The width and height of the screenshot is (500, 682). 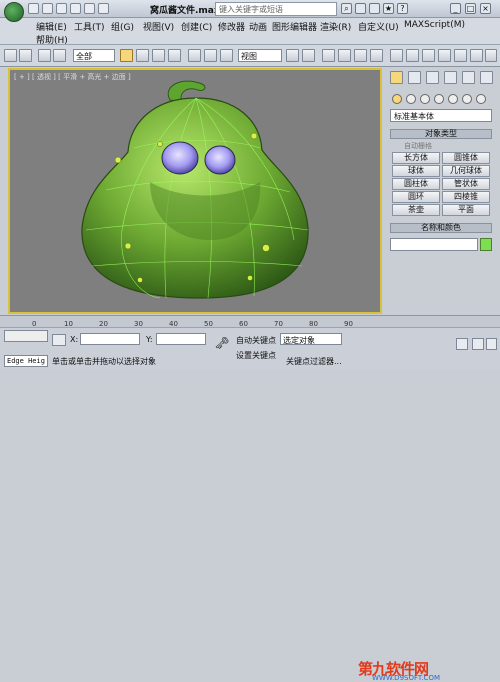 I want to click on window-title: 窝瓜酱文件.max, so click(x=185, y=11).